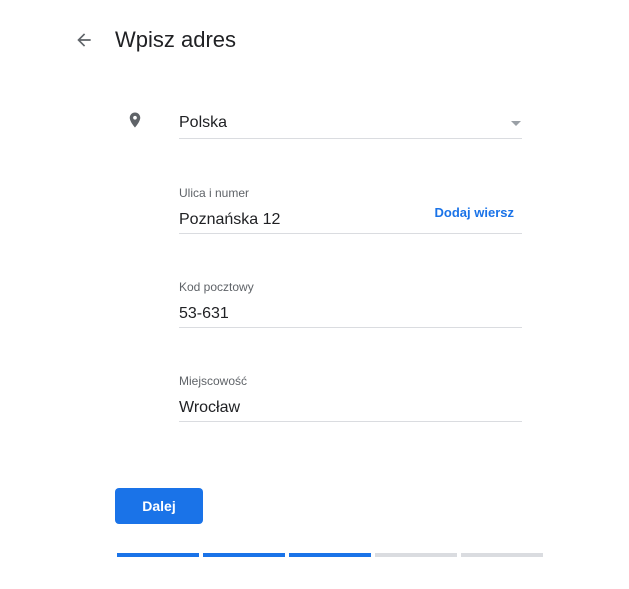 Image resolution: width=629 pixels, height=589 pixels. I want to click on street-label: Ulica i numer, so click(214, 193).